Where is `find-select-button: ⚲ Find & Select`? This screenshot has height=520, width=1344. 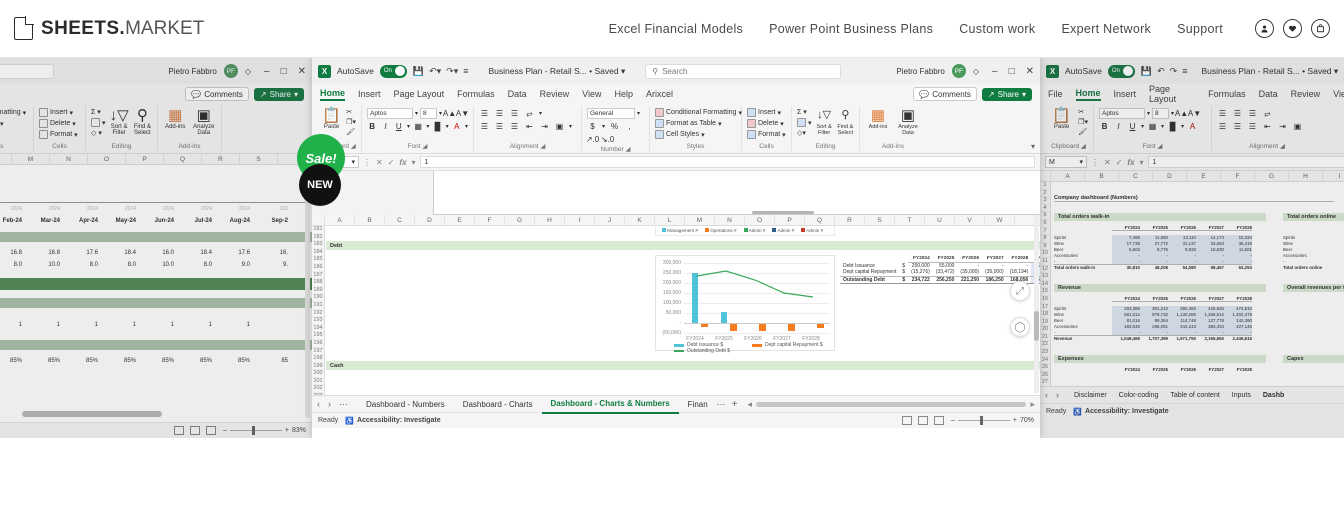 find-select-button: ⚲ Find & Select is located at coordinates (142, 122).